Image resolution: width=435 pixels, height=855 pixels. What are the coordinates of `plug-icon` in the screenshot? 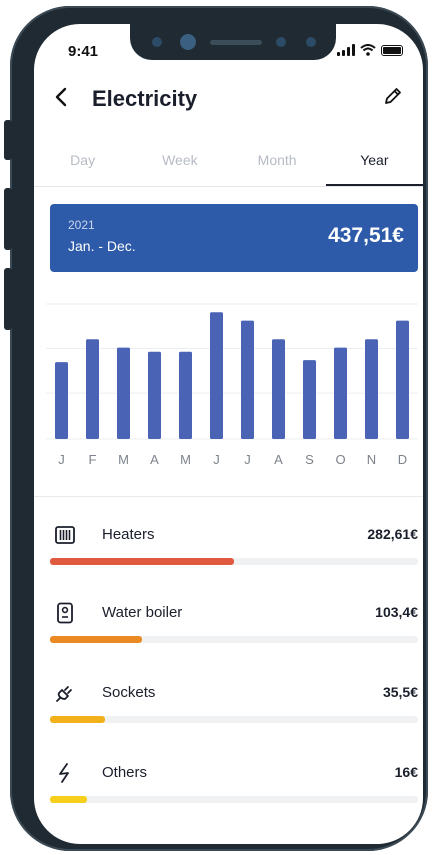 It's located at (64, 694).